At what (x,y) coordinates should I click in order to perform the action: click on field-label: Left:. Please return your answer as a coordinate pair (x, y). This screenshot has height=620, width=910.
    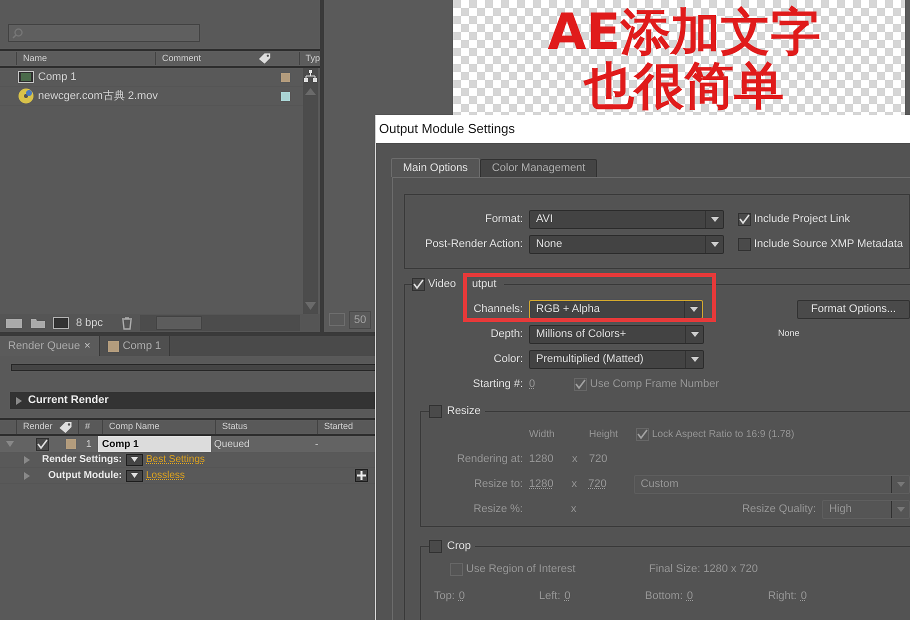
    Looking at the image, I should click on (549, 596).